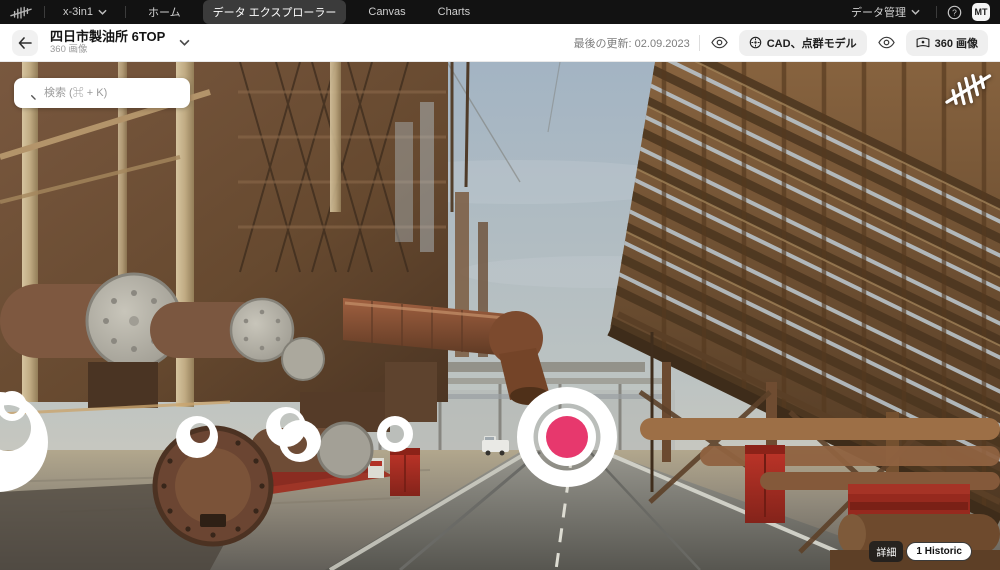 This screenshot has width=1000, height=570. I want to click on current-position-dot, so click(567, 437).